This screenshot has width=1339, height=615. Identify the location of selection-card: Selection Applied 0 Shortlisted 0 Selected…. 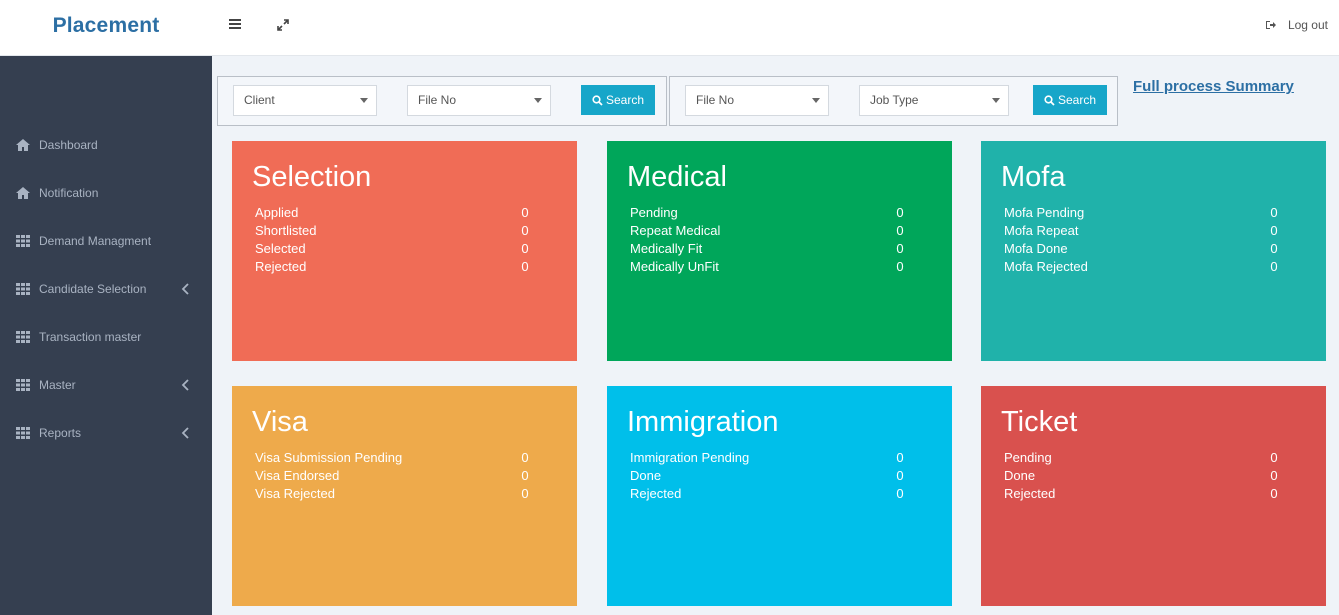
(404, 251).